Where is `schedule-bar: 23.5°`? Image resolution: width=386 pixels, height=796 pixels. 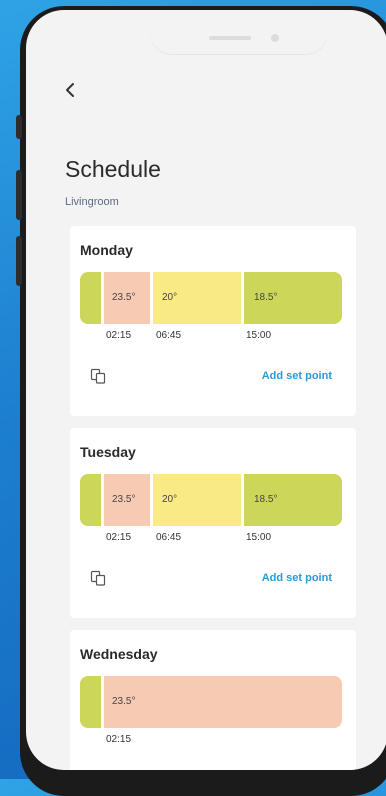
schedule-bar: 23.5° is located at coordinates (211, 702).